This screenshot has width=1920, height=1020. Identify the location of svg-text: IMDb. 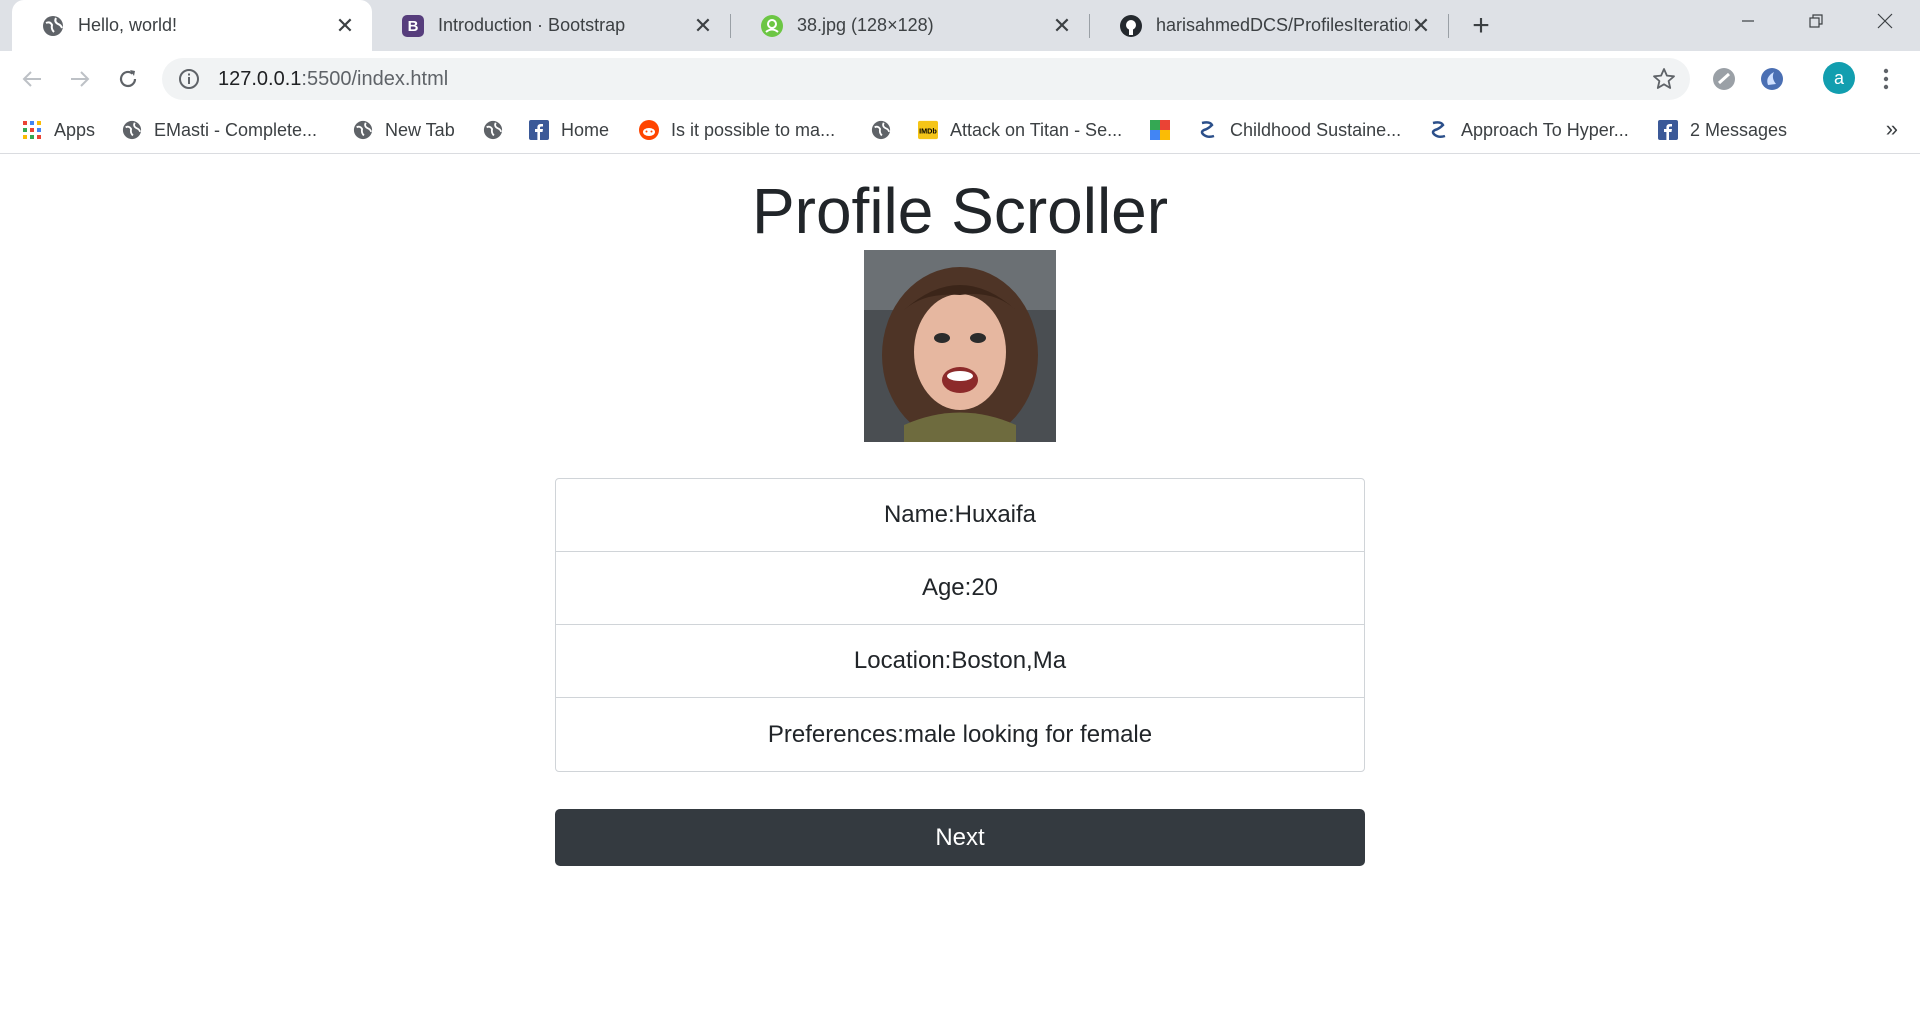
(928, 131).